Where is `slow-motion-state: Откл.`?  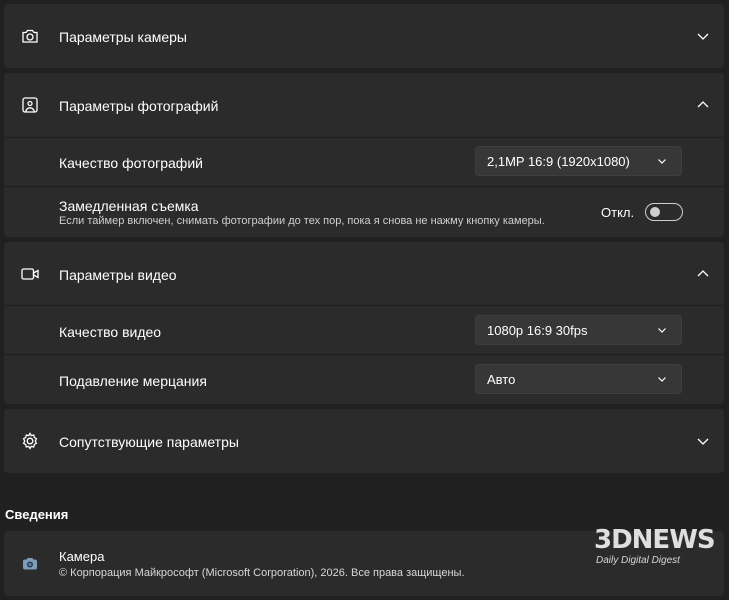 slow-motion-state: Откл. is located at coordinates (618, 212).